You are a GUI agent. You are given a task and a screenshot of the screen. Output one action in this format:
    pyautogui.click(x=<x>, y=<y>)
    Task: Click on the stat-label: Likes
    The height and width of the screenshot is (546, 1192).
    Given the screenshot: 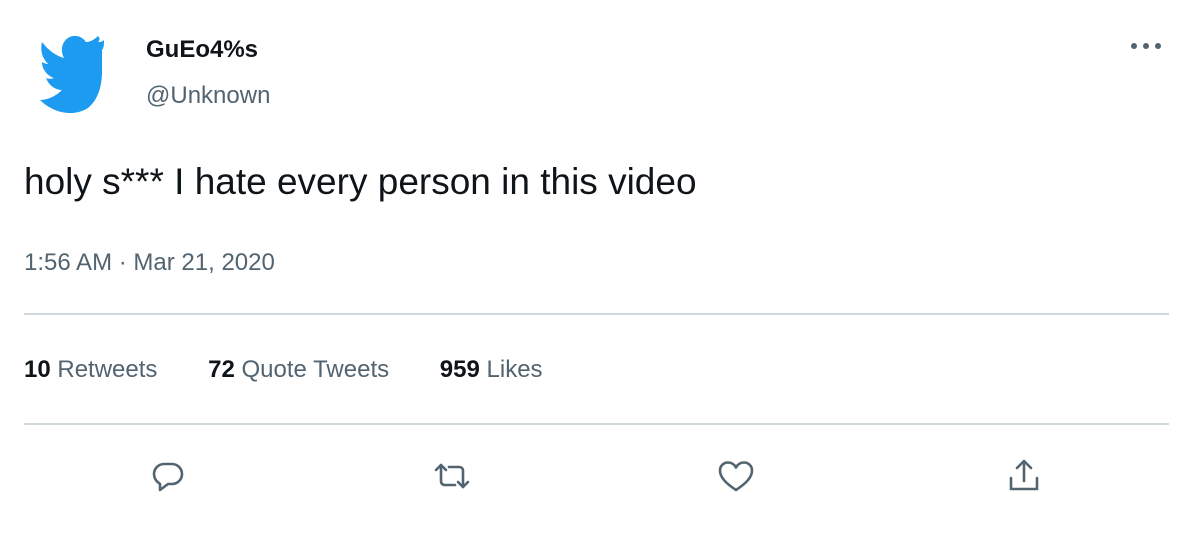 What is the action you would take?
    pyautogui.click(x=514, y=369)
    